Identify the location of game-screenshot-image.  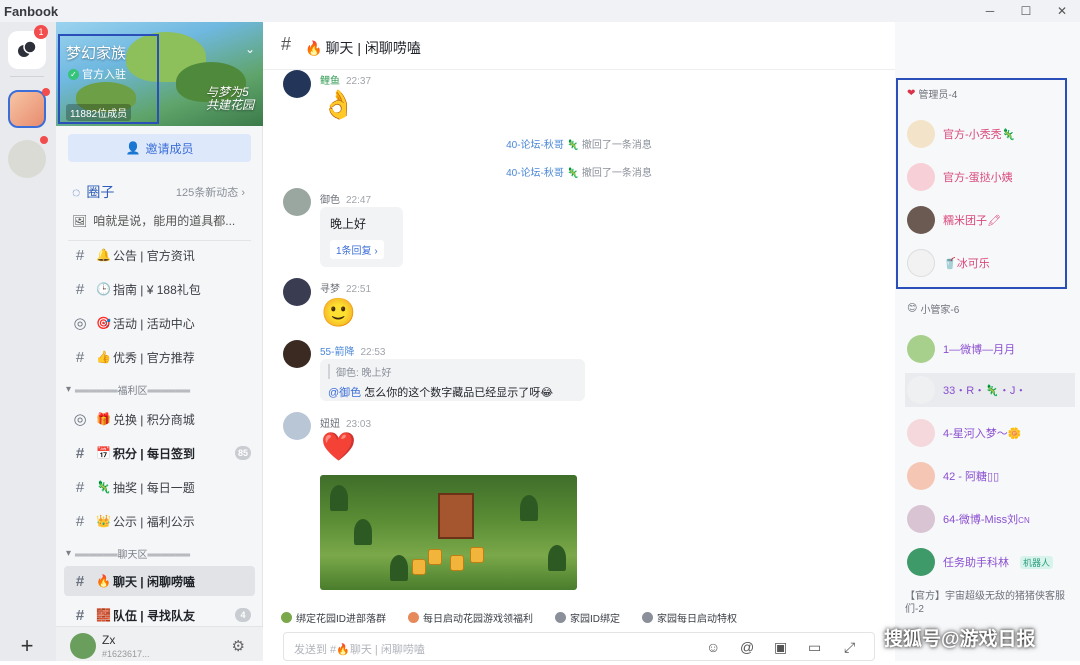
(448, 532).